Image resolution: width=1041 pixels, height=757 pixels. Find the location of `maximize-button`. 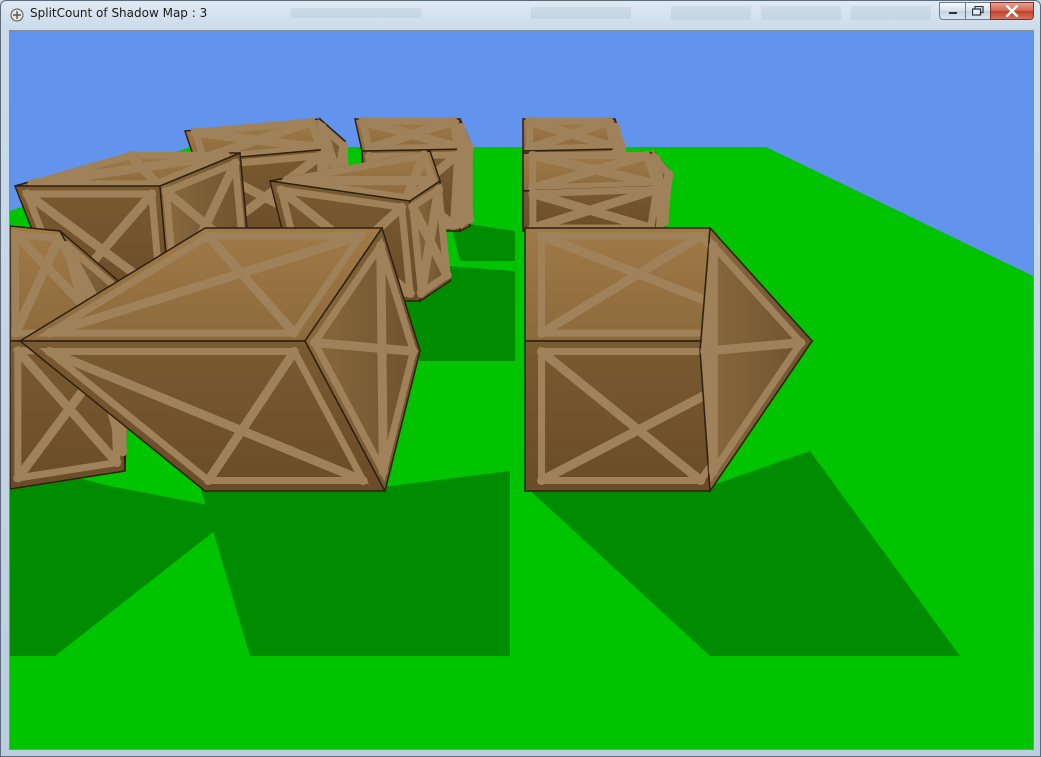

maximize-button is located at coordinates (977, 11).